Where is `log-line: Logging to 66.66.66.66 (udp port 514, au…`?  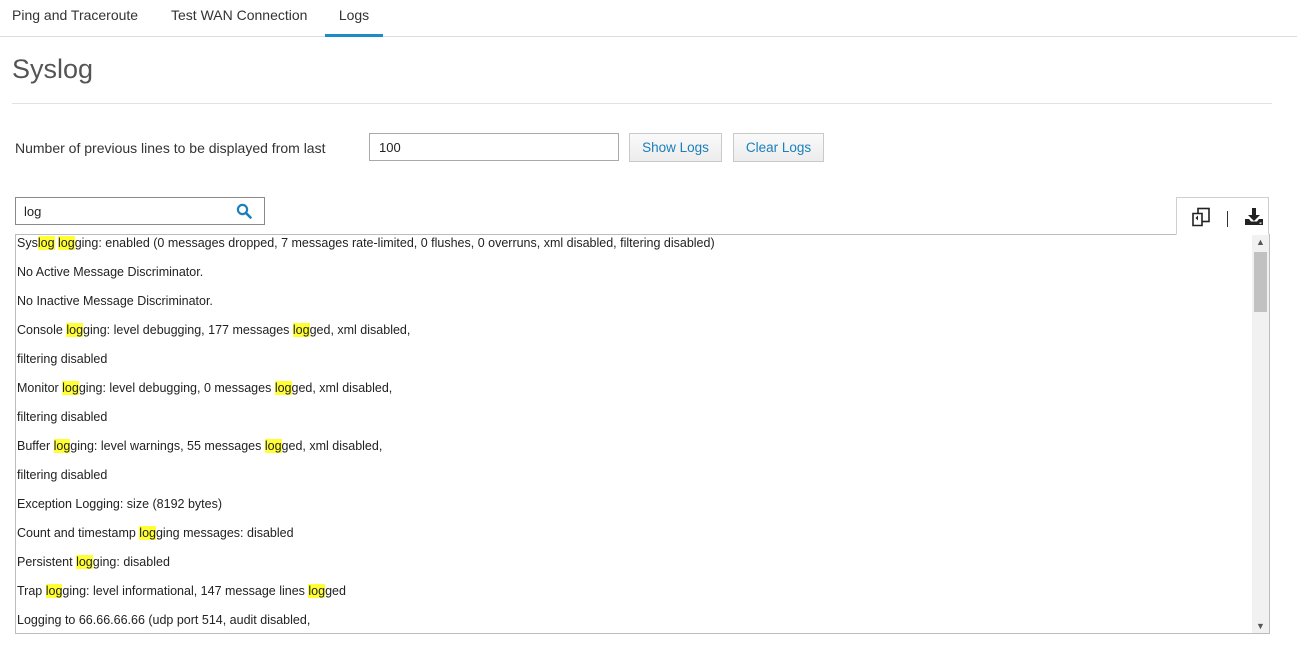 log-line: Logging to 66.66.66.66 (udp port 514, au… is located at coordinates (164, 620).